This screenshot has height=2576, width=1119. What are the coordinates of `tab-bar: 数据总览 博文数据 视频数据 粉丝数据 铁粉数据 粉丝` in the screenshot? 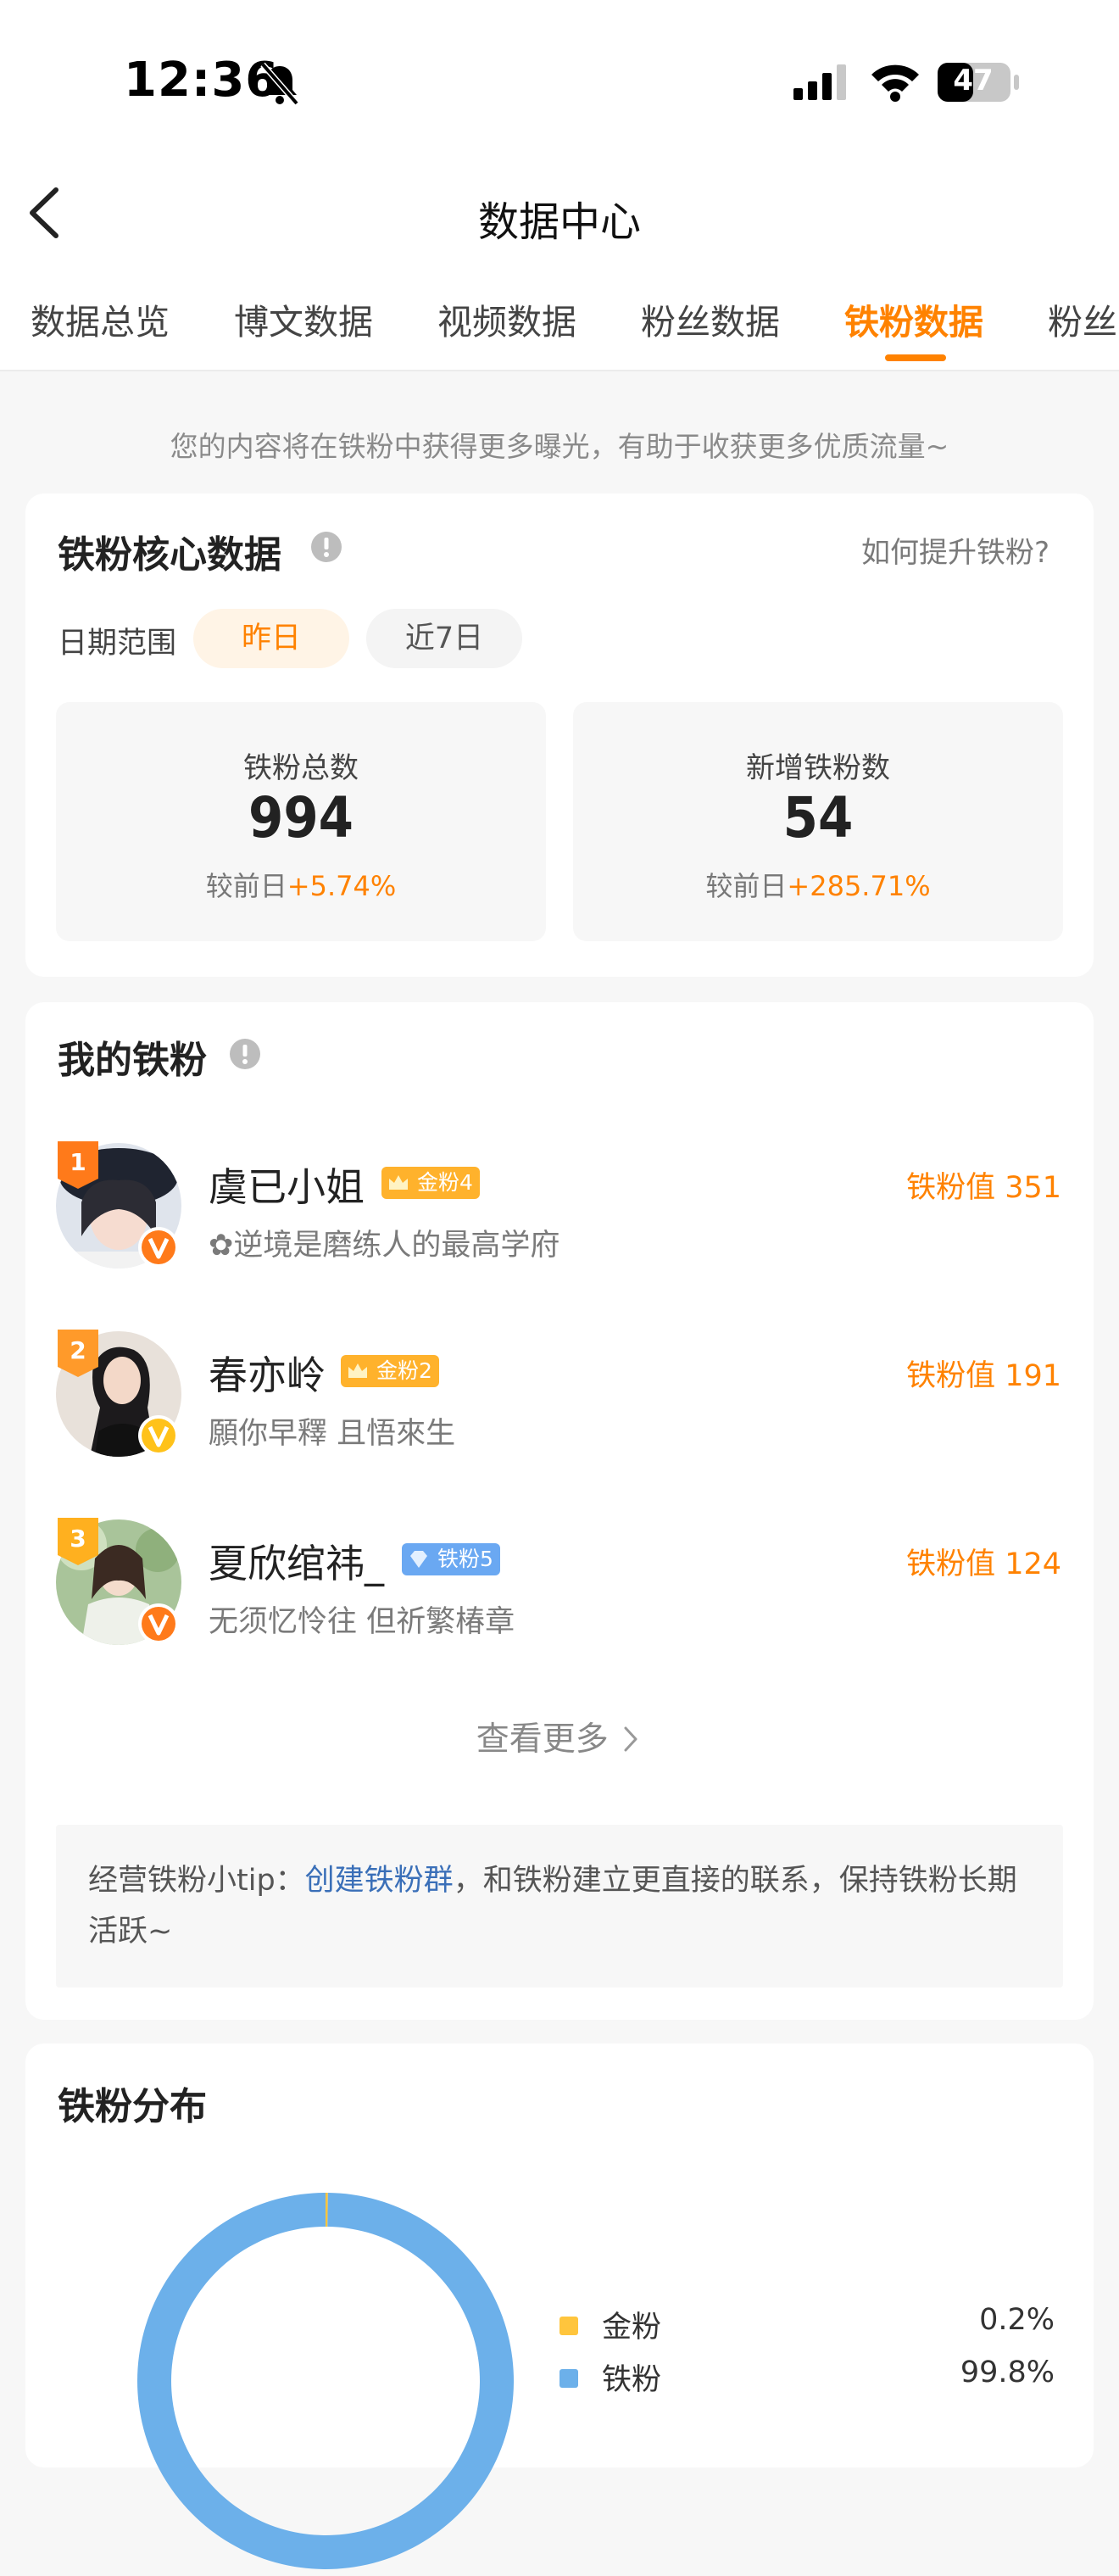 It's located at (559, 325).